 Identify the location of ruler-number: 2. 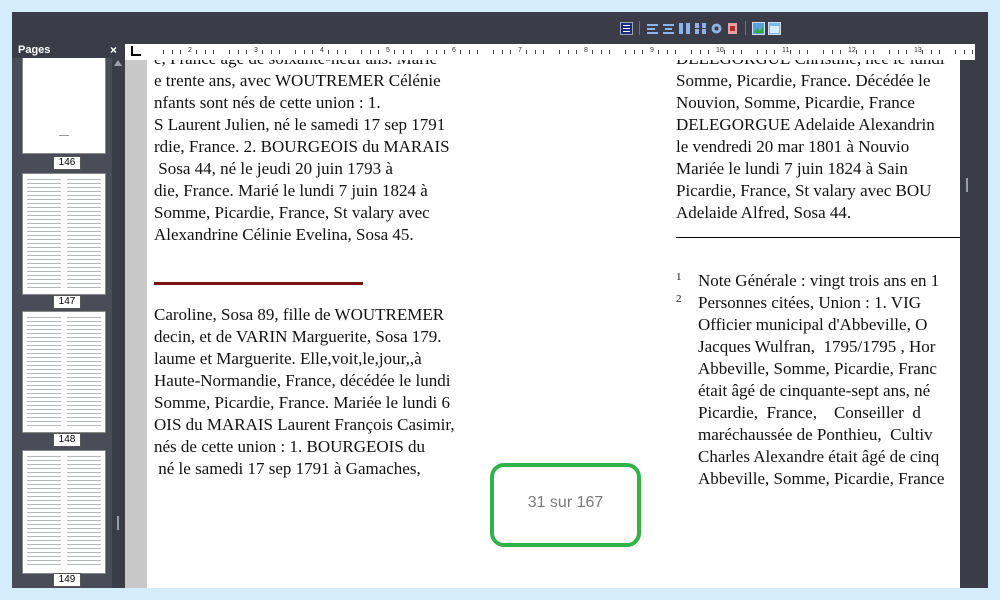
(190, 50).